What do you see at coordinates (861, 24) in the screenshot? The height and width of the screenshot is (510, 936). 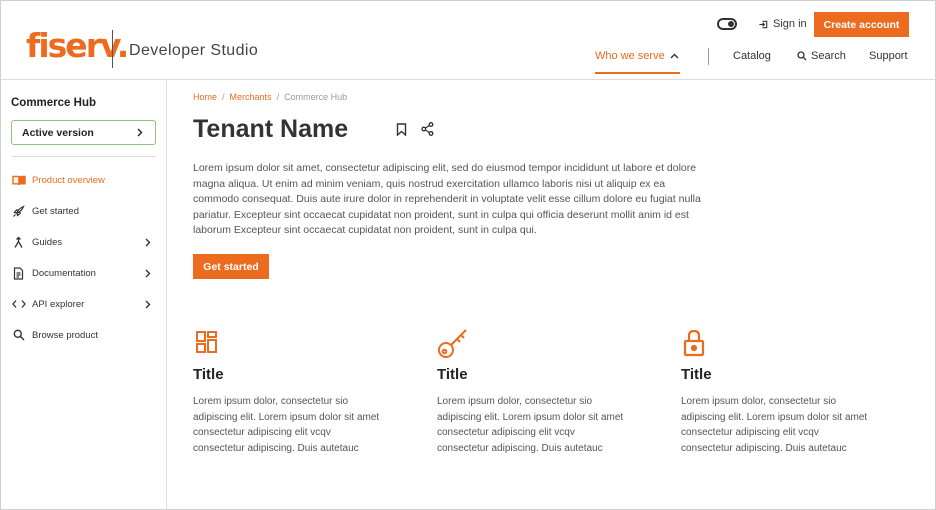 I see `create-account-button: Create account` at bounding box center [861, 24].